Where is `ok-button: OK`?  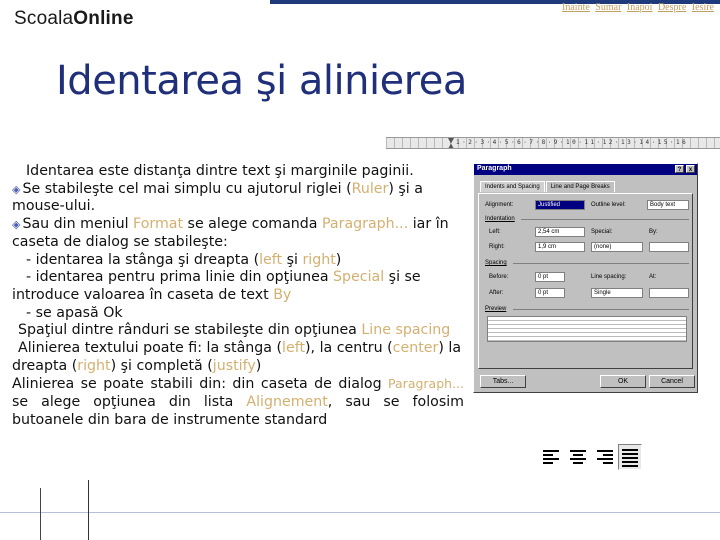 ok-button: OK is located at coordinates (623, 381).